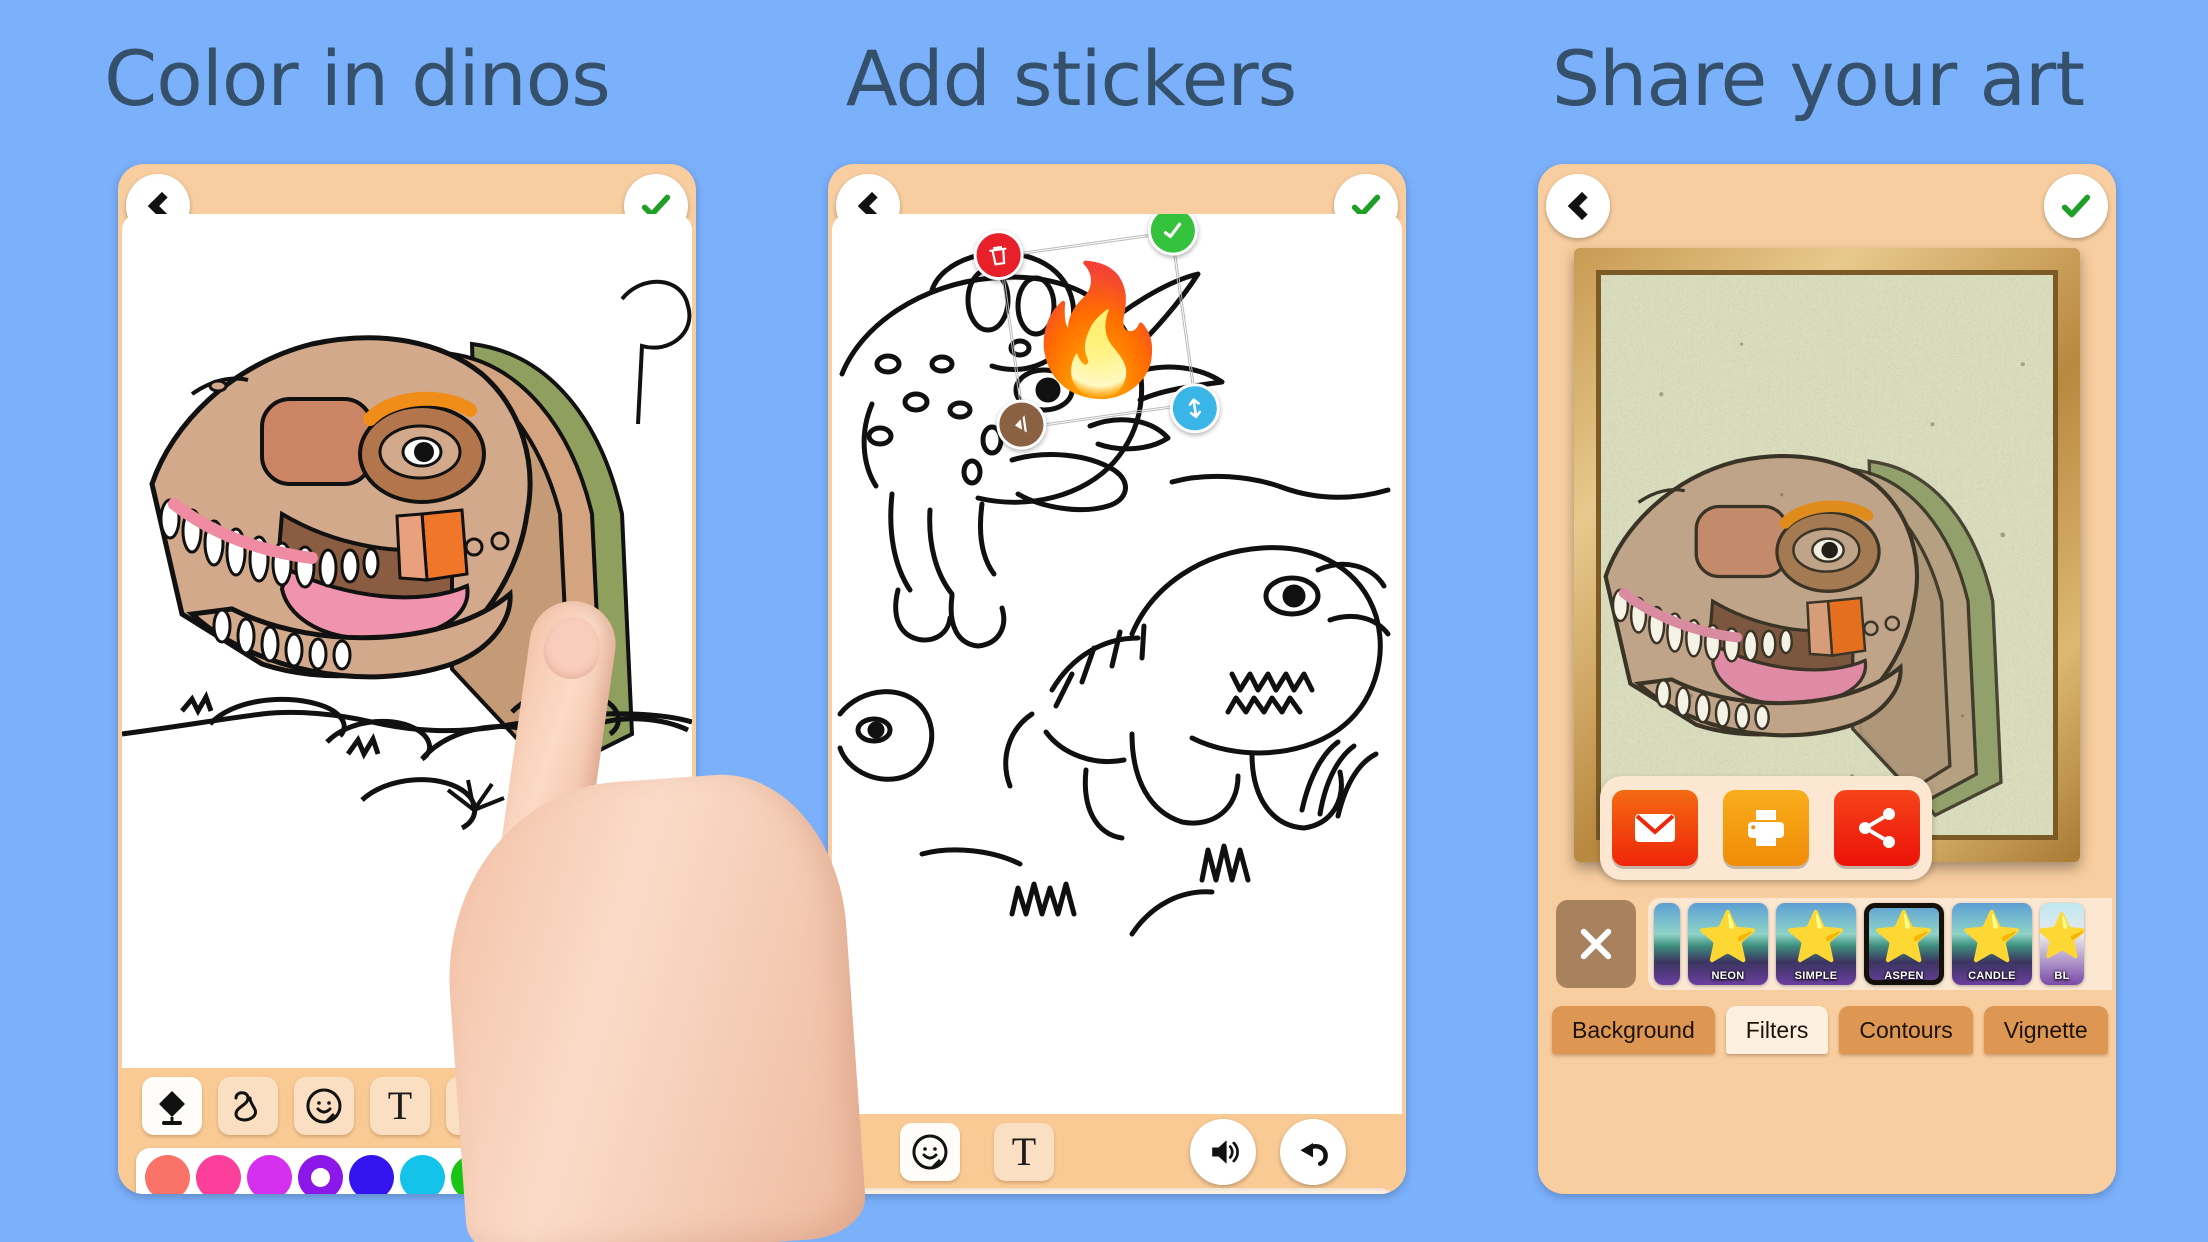 This screenshot has width=2208, height=1242. I want to click on filter-thumbnail-list: ⭐ NEON ⭐ SIMPLE ⭐ ASPEN ⭐ CANDLE ⭐ BL, so click(1880, 944).